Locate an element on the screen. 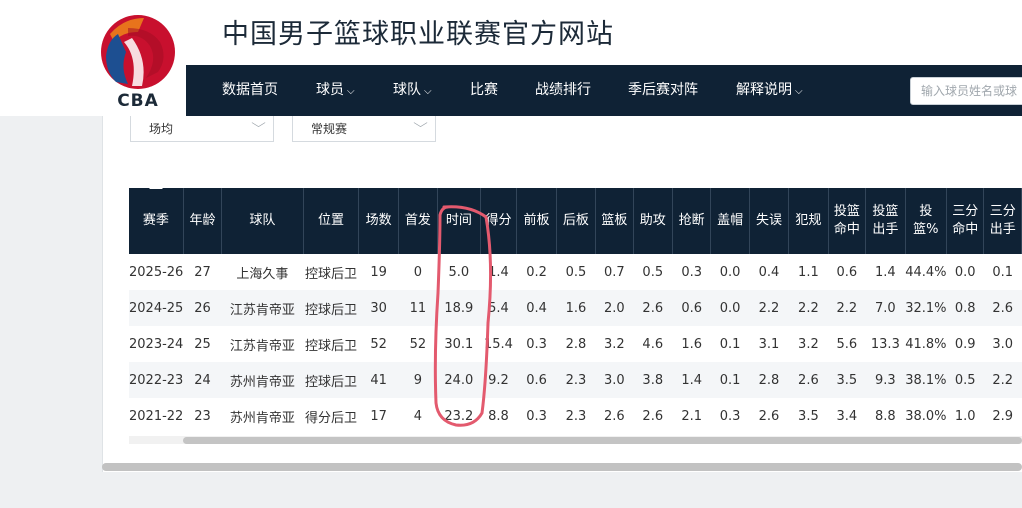 The height and width of the screenshot is (508, 1022). main-nav: 数据首页 球员 ⌵ 球队 ⌵ 比赛 战绩排行 季后赛对阵 解释说明 ⌵ is located at coordinates (604, 90).